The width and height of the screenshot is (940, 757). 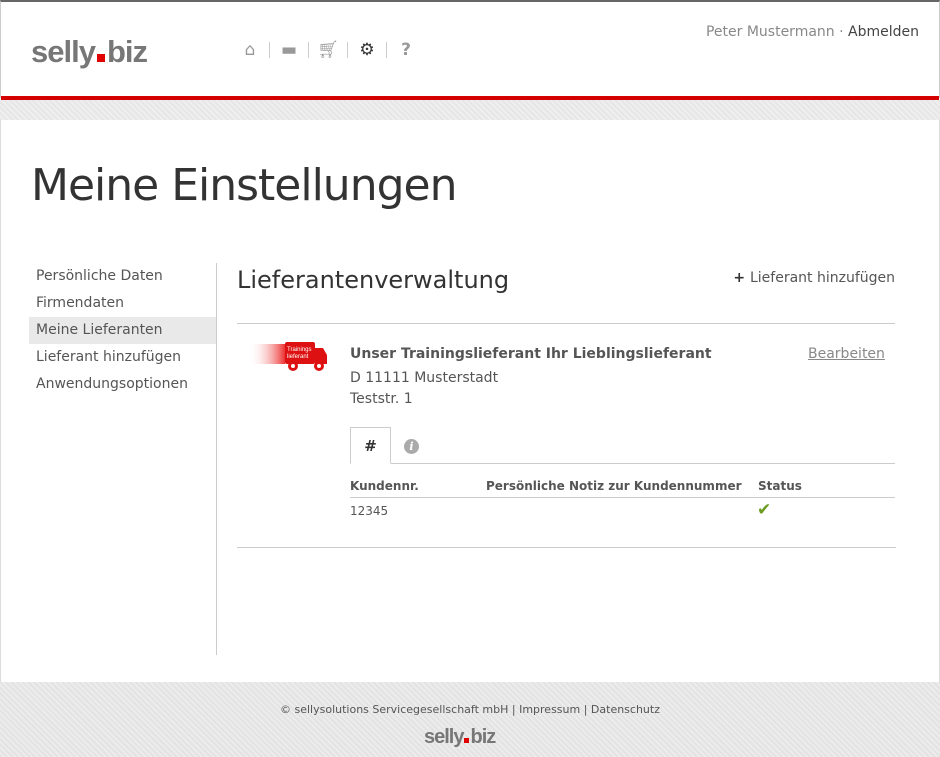 What do you see at coordinates (883, 32) in the screenshot?
I see `logout-link: Abmelden` at bounding box center [883, 32].